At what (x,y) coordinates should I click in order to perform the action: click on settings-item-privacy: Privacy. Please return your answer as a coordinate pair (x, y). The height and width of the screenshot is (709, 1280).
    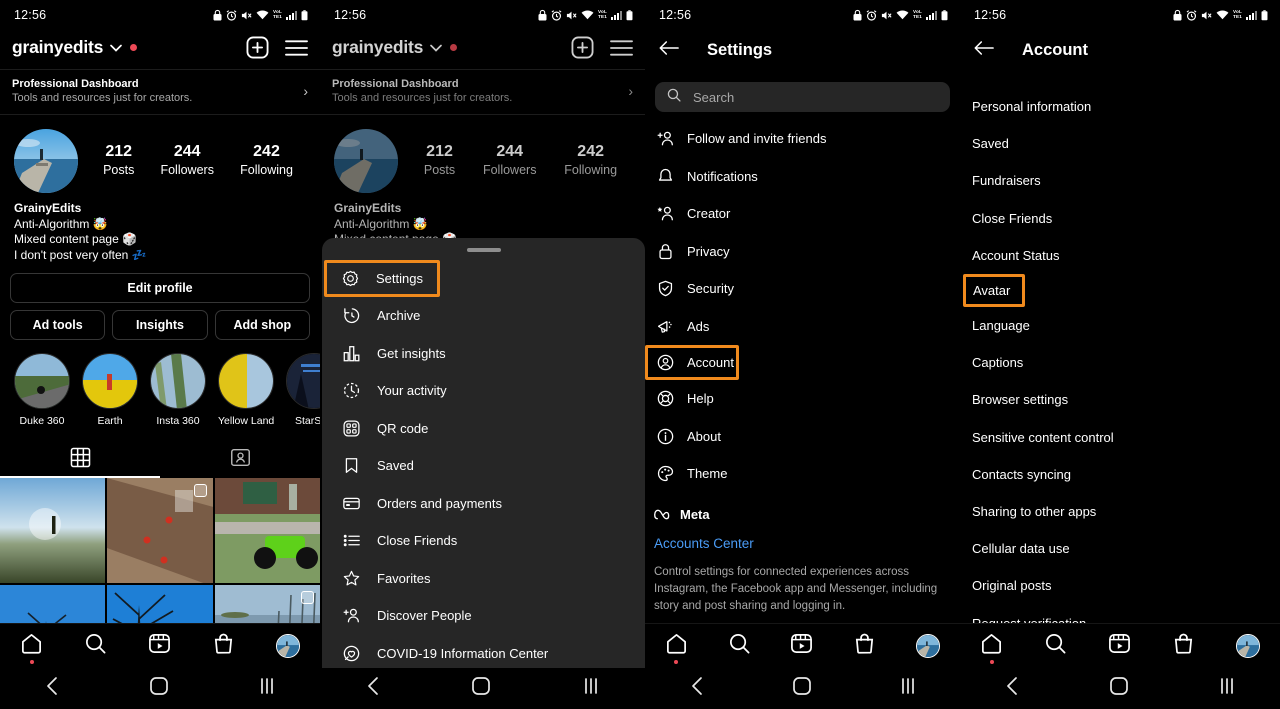
    Looking at the image, I should click on (802, 252).